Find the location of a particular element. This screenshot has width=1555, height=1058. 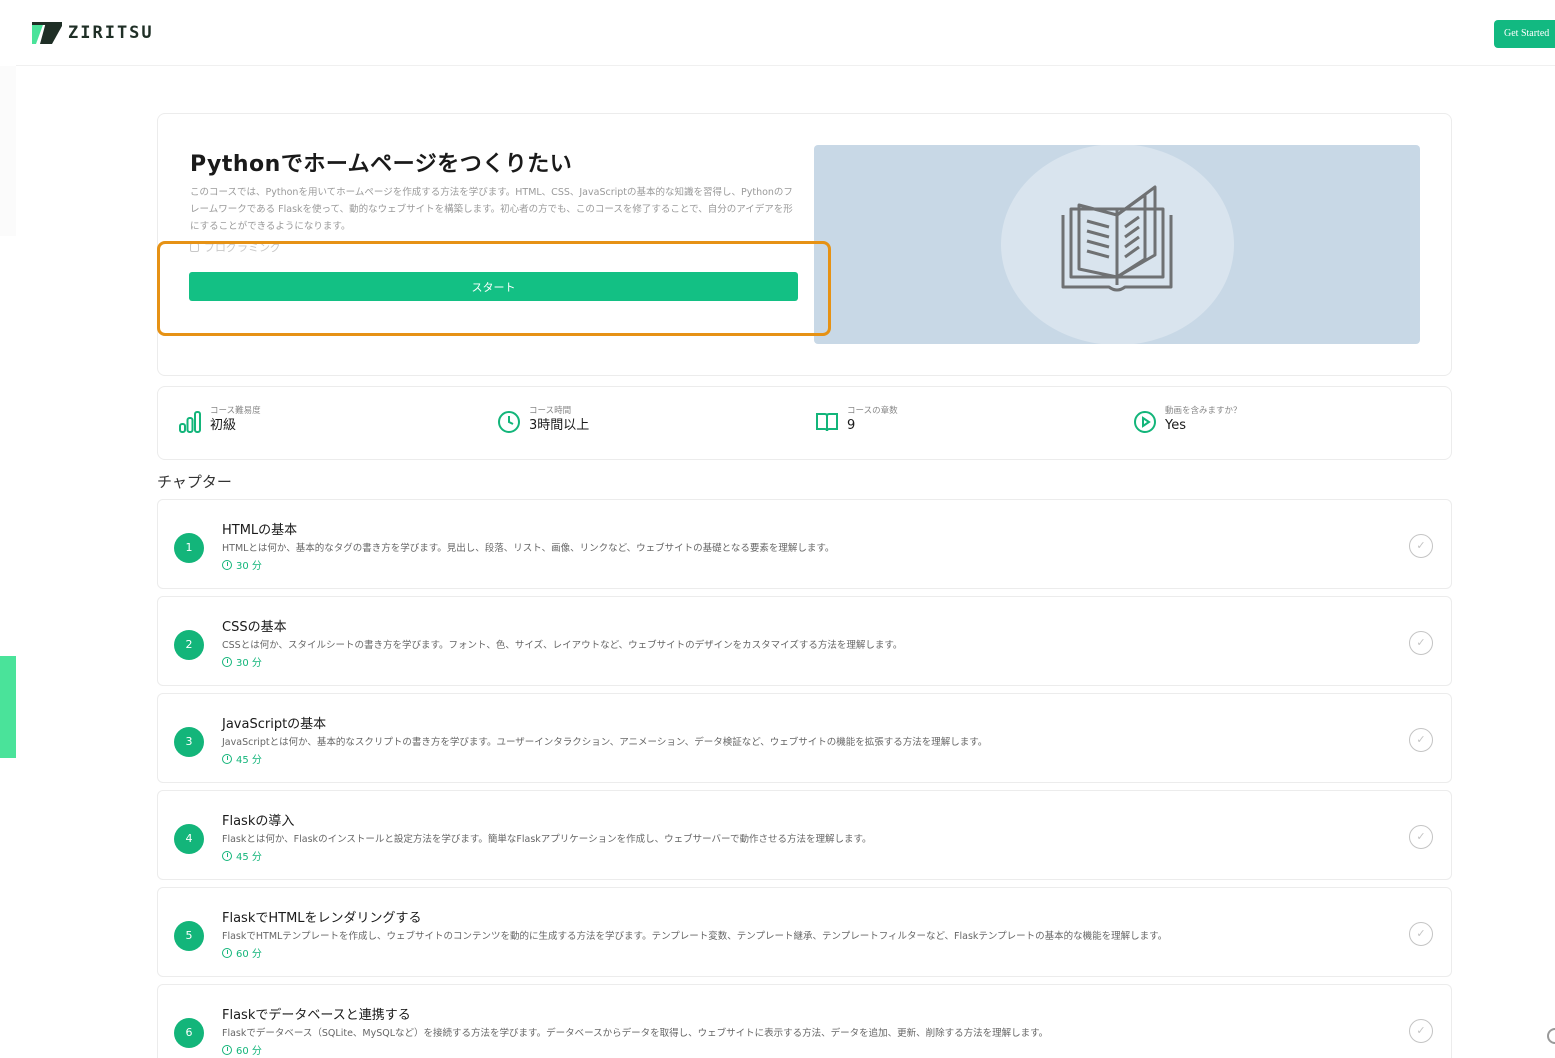

logo: ZIRITSU is located at coordinates (93, 33).